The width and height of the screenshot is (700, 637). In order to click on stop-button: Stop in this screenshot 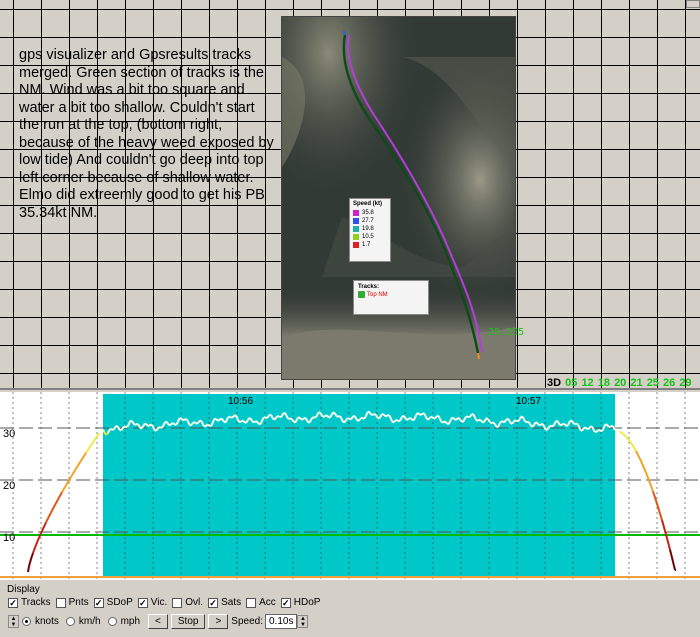, I will do `click(188, 621)`.